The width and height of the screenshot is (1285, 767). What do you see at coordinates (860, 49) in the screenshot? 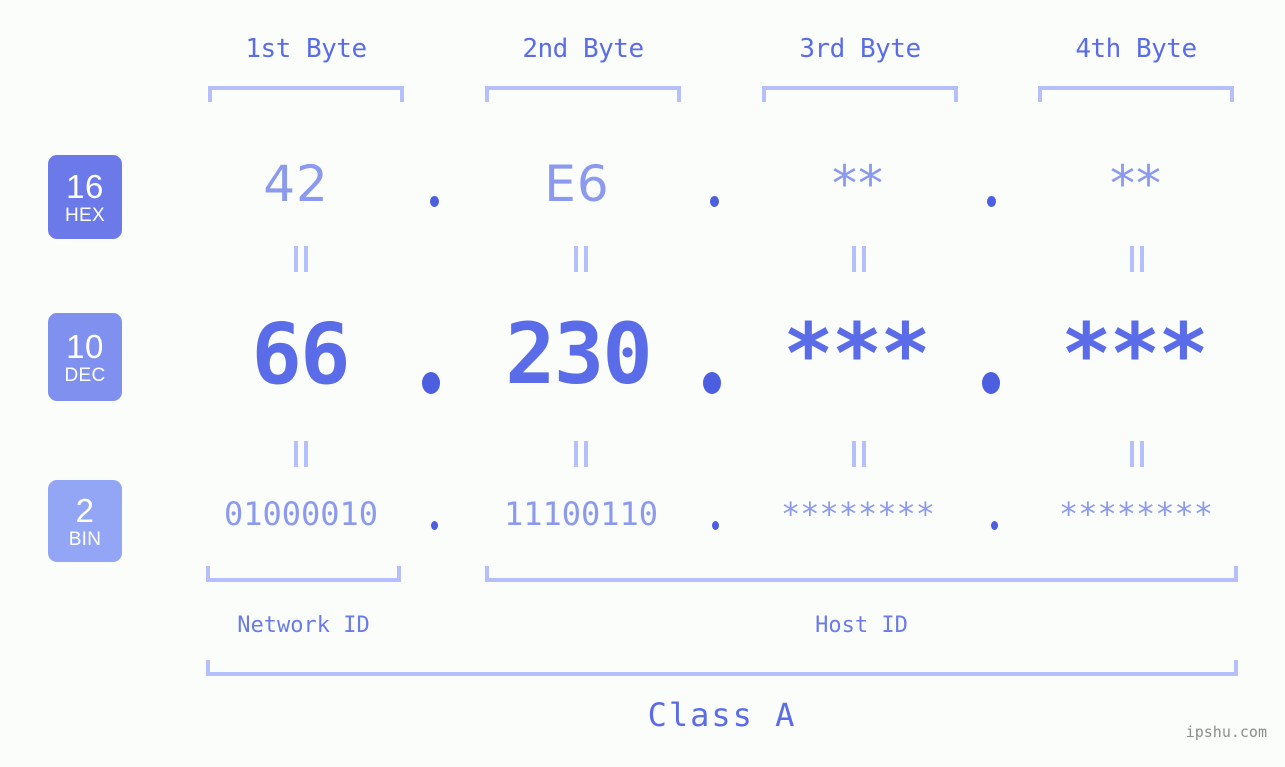
I see `byte-header-3: 3rd Byte` at bounding box center [860, 49].